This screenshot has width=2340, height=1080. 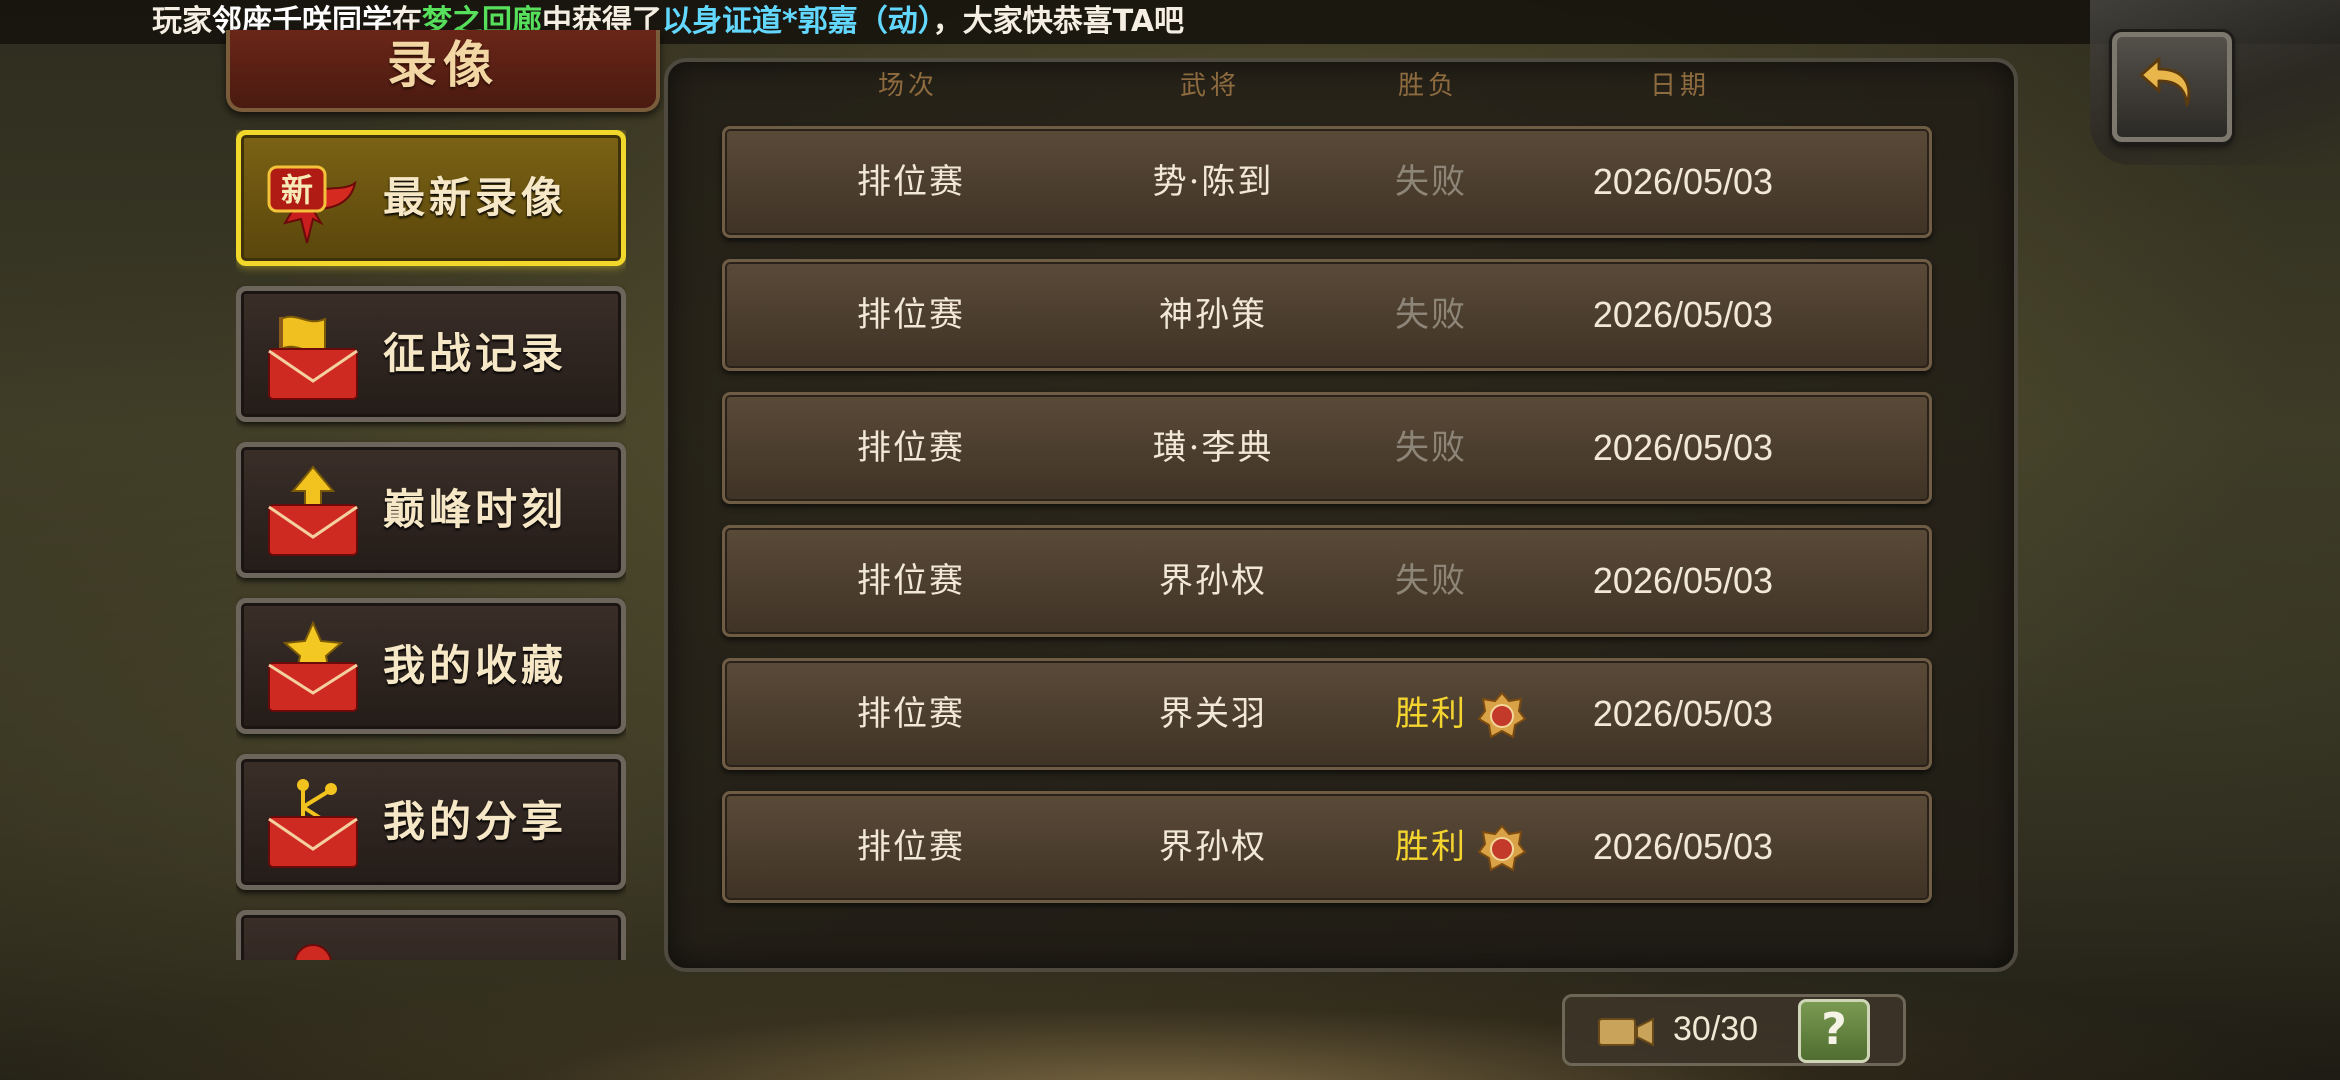 I want to click on column-header-hero: 武将, so click(x=1210, y=86).